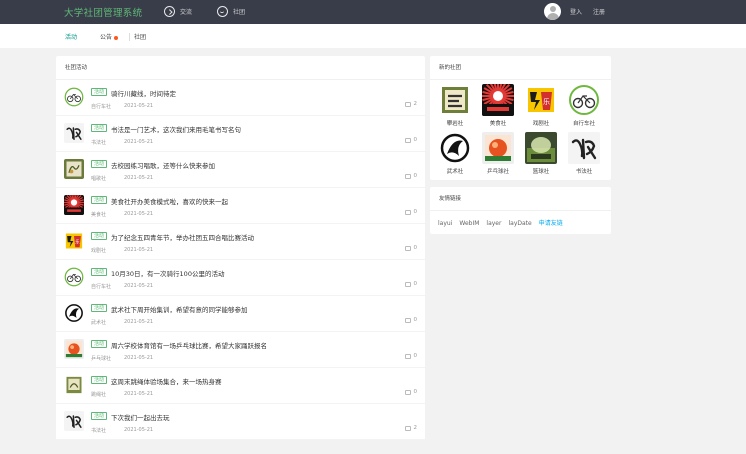 This screenshot has width=746, height=454. What do you see at coordinates (415, 428) in the screenshot?
I see `comment-number: 2` at bounding box center [415, 428].